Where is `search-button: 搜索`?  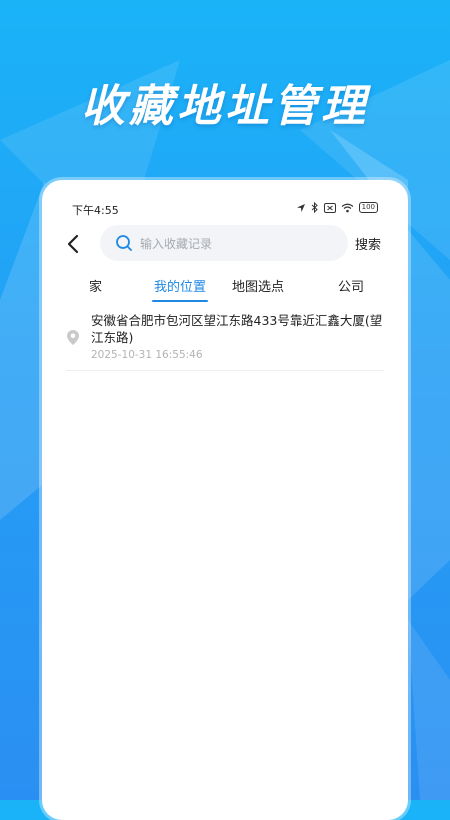
search-button: 搜索 is located at coordinates (368, 243).